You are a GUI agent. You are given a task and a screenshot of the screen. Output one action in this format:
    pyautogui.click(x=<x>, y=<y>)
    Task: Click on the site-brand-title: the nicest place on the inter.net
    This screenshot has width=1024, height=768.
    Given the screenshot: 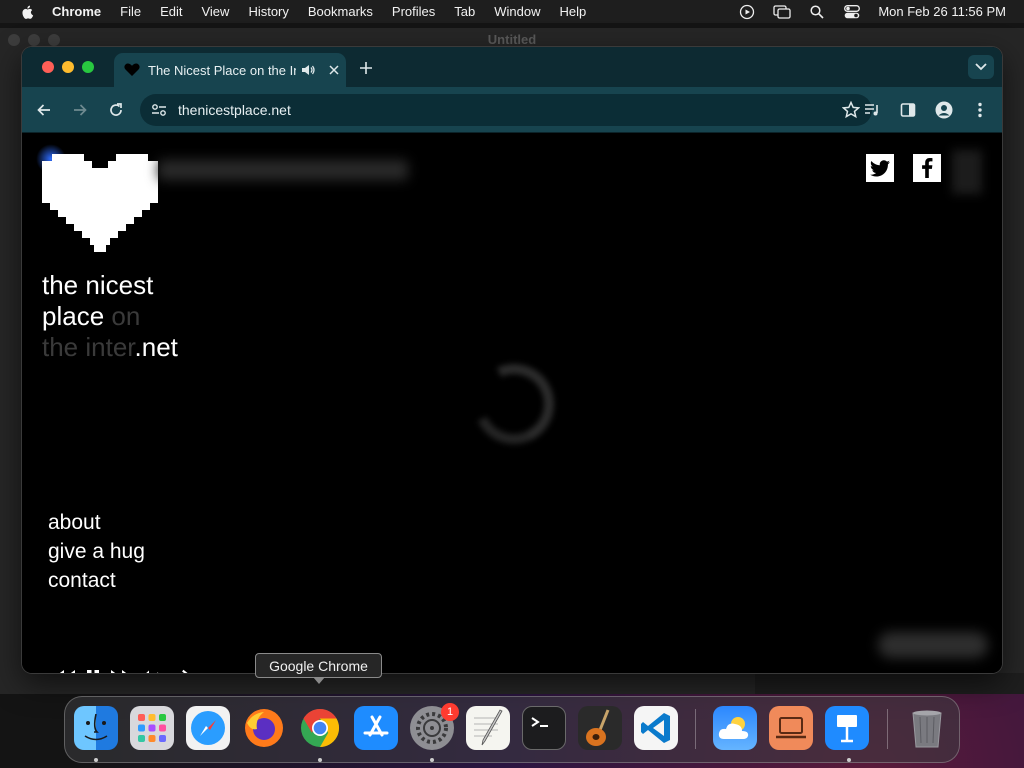 What is the action you would take?
    pyautogui.click(x=110, y=316)
    